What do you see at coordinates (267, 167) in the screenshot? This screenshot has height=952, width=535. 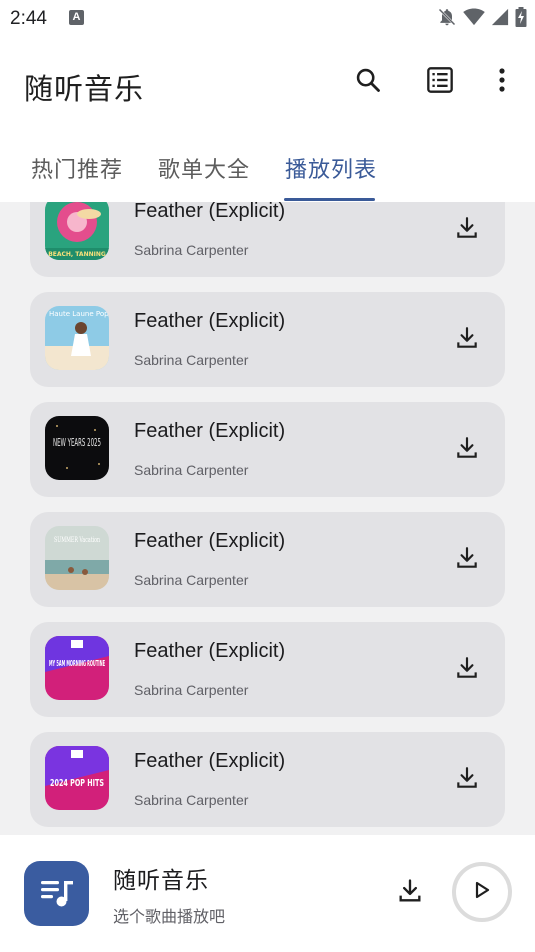 I see `tab-bar: 热门推荐 歌单大全 播放列表` at bounding box center [267, 167].